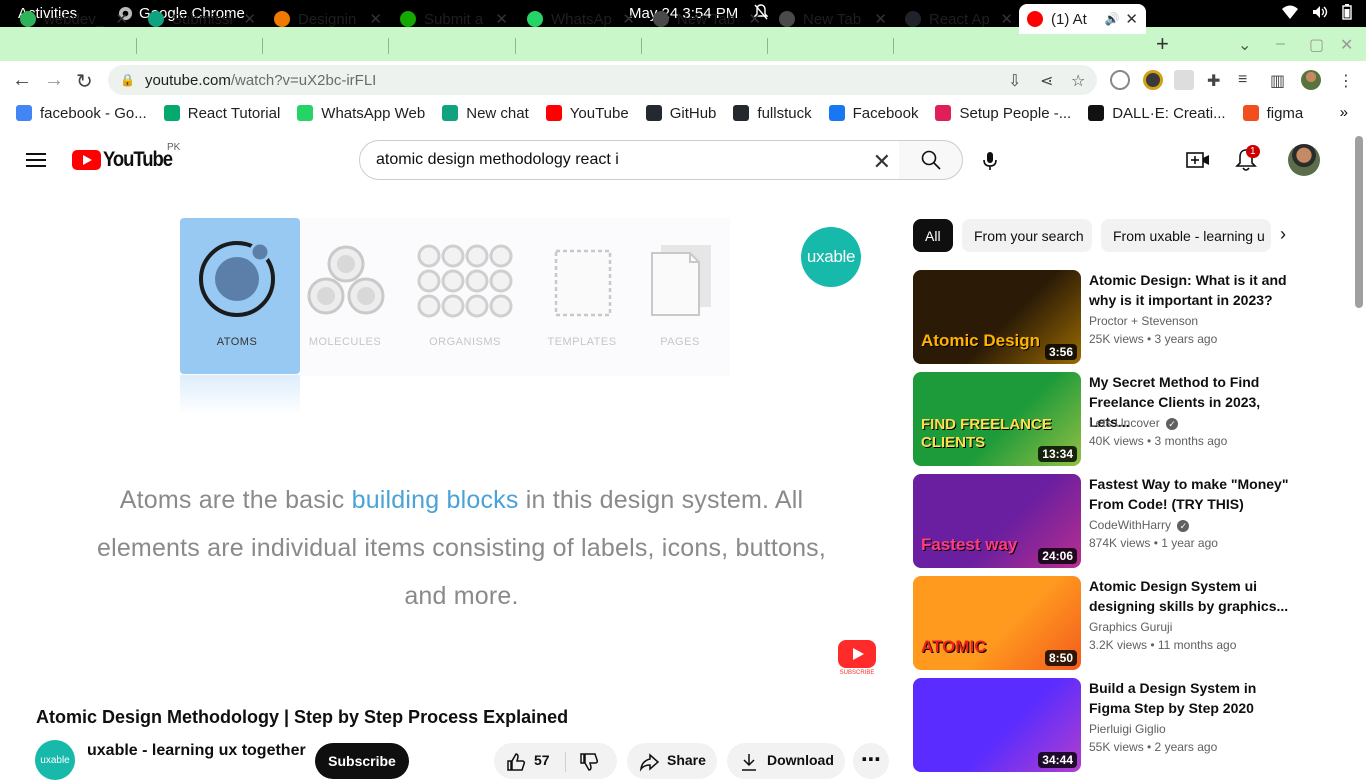 The width and height of the screenshot is (1366, 780). Describe the element at coordinates (485, 113) in the screenshot. I see `bookmark-item: New chat` at that location.